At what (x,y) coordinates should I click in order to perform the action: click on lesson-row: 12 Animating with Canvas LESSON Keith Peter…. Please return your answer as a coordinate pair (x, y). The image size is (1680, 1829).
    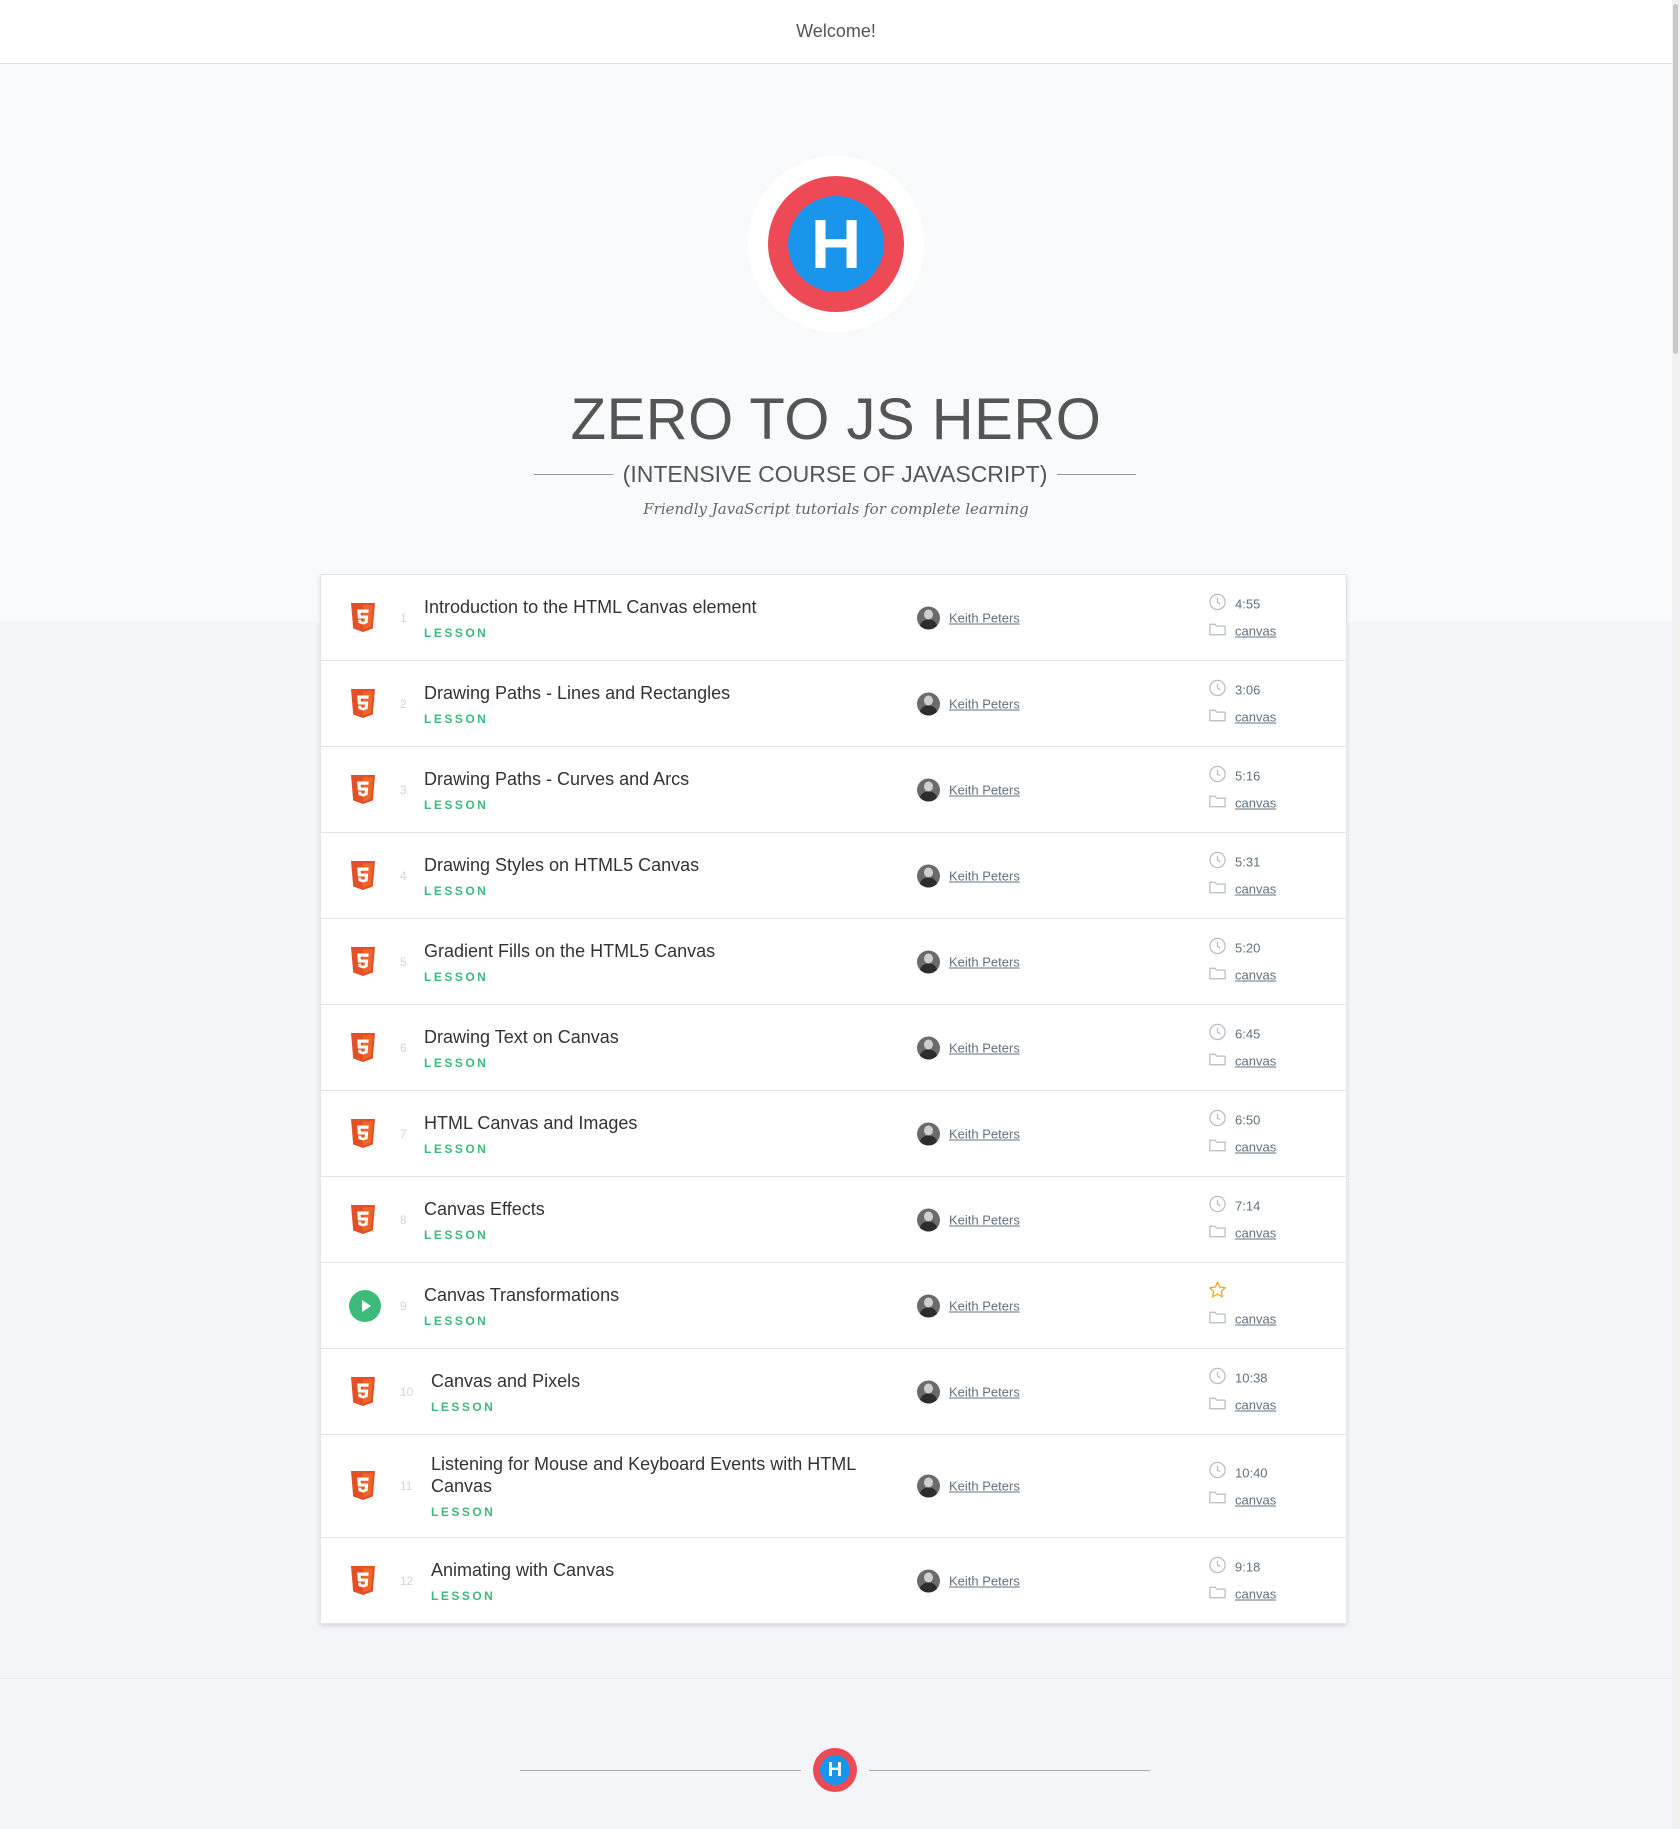
    Looking at the image, I should click on (833, 1580).